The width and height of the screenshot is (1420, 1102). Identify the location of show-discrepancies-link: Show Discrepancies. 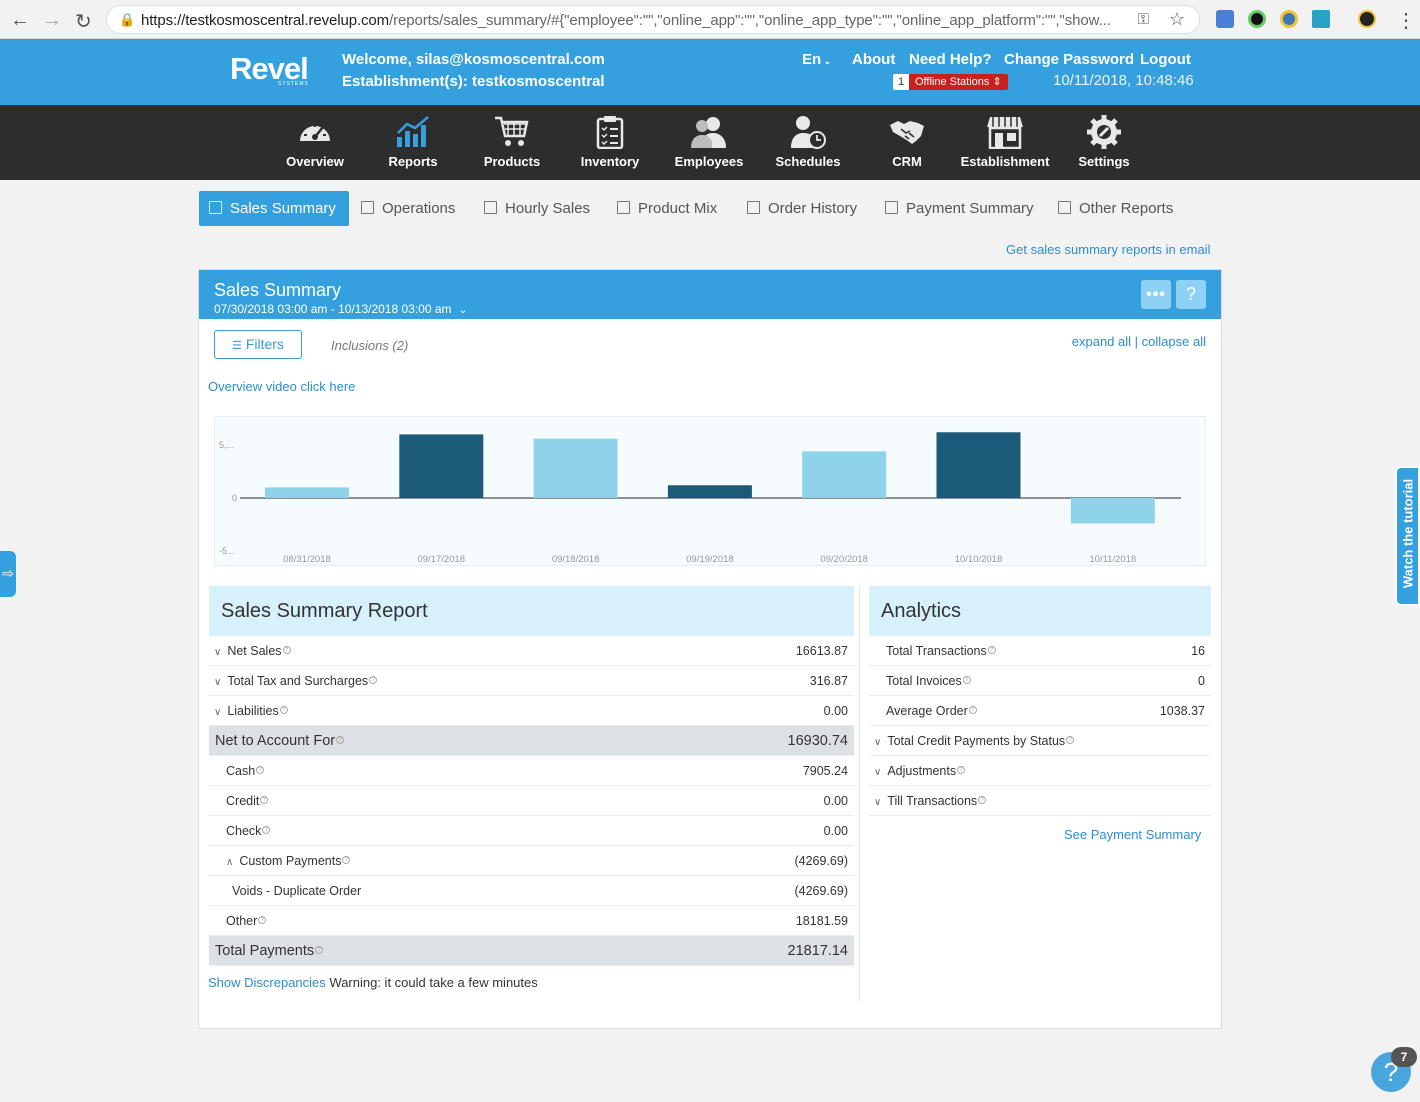
(267, 982).